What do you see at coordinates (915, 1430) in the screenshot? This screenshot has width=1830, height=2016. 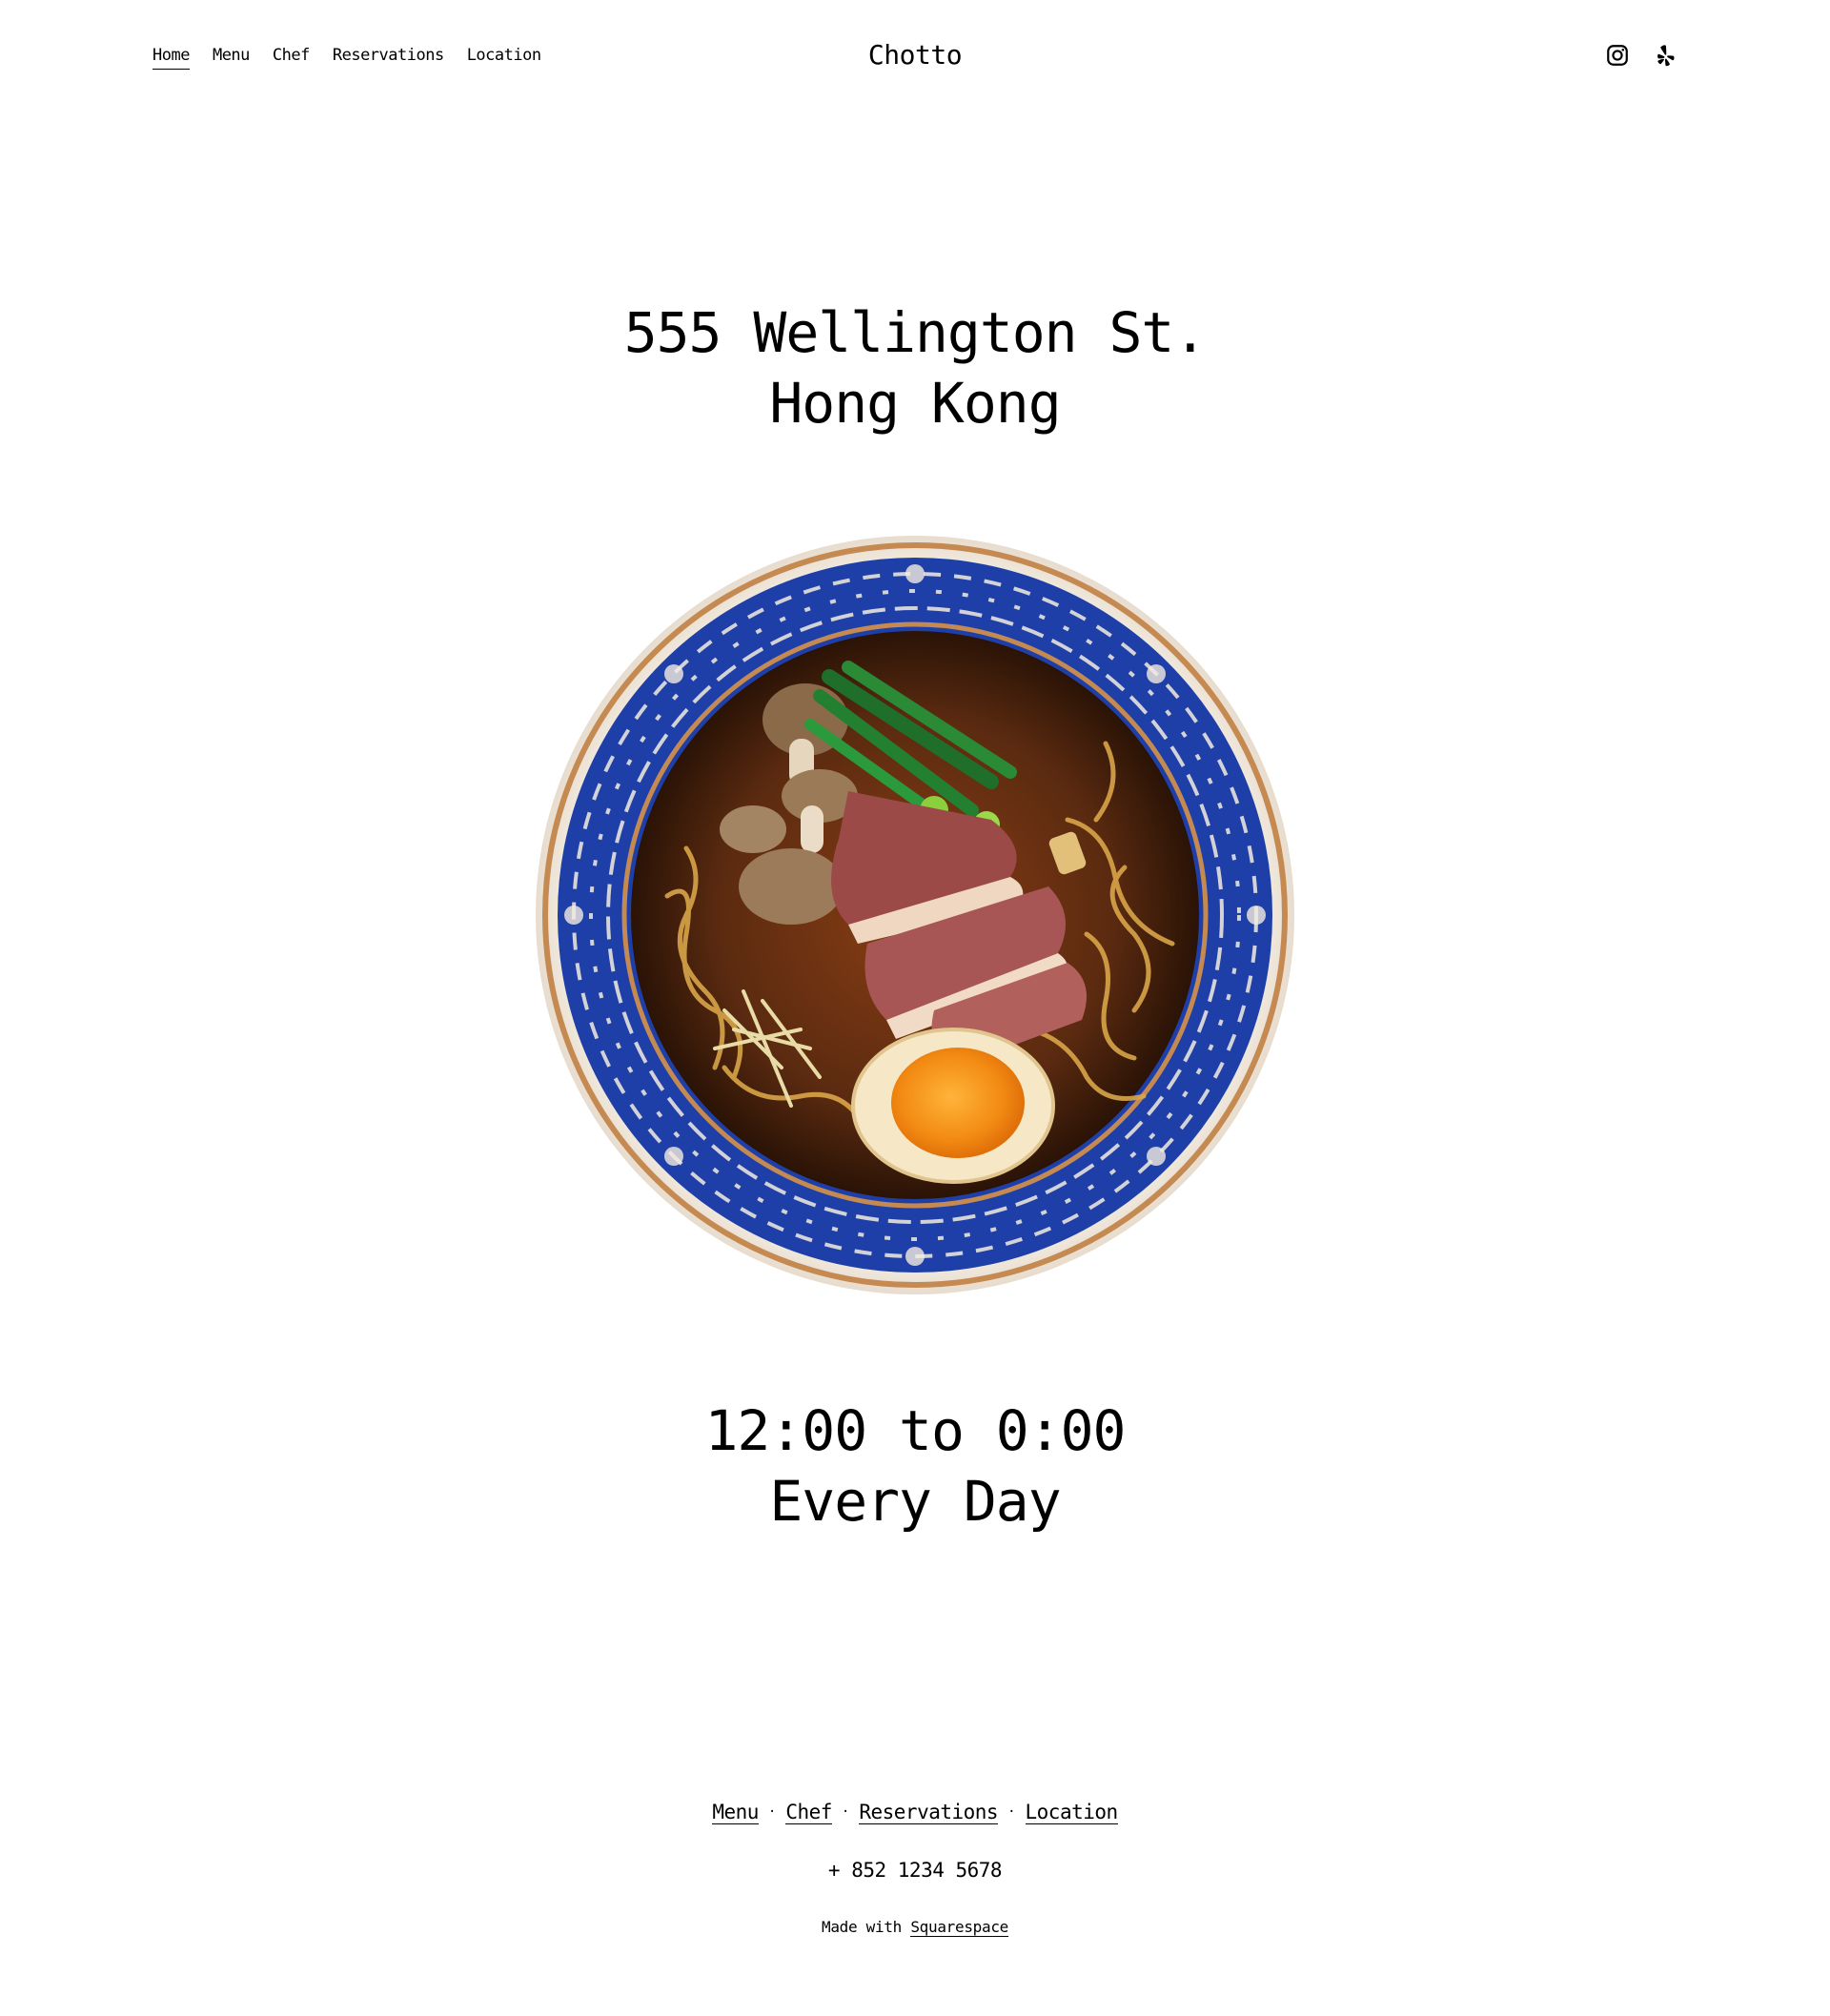 I see `hours-line-1: 12:00 to 0:00` at bounding box center [915, 1430].